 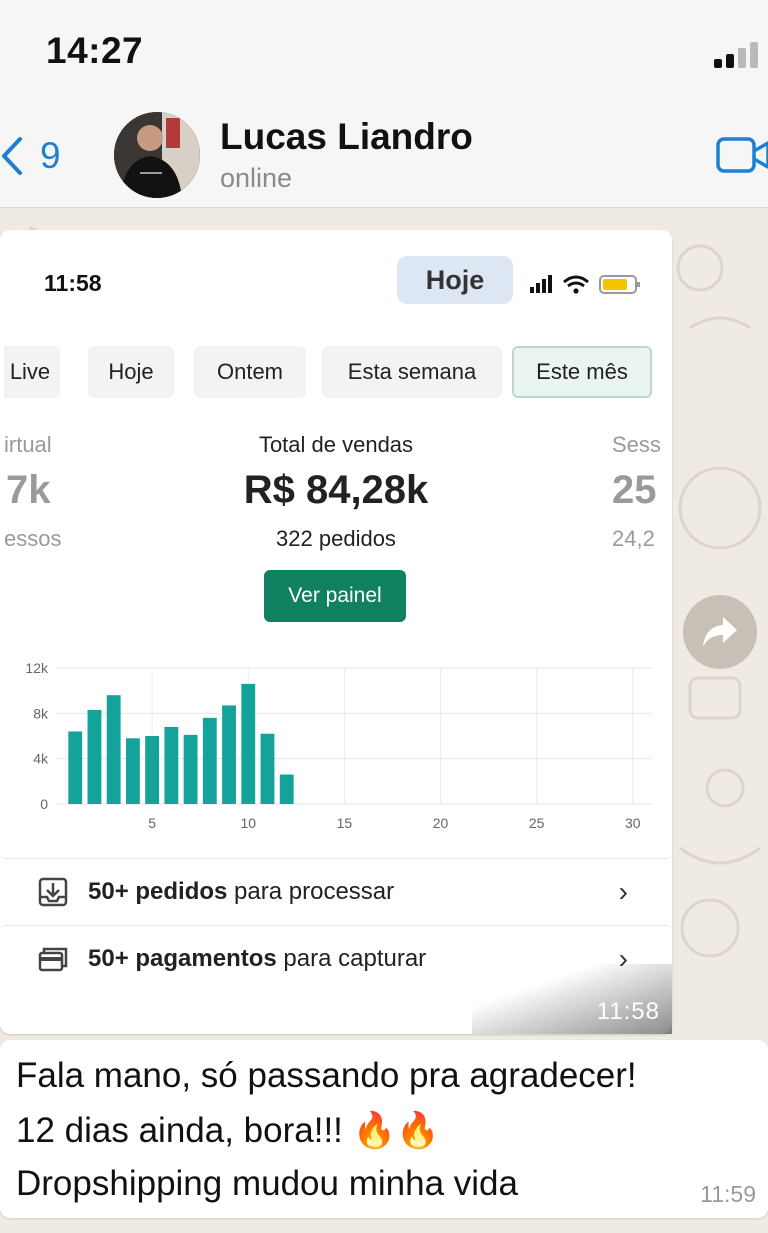 I want to click on sales-bar-chart: 0 4k 8k 12k 5 10 15 20 25 30, so click(x=338, y=745).